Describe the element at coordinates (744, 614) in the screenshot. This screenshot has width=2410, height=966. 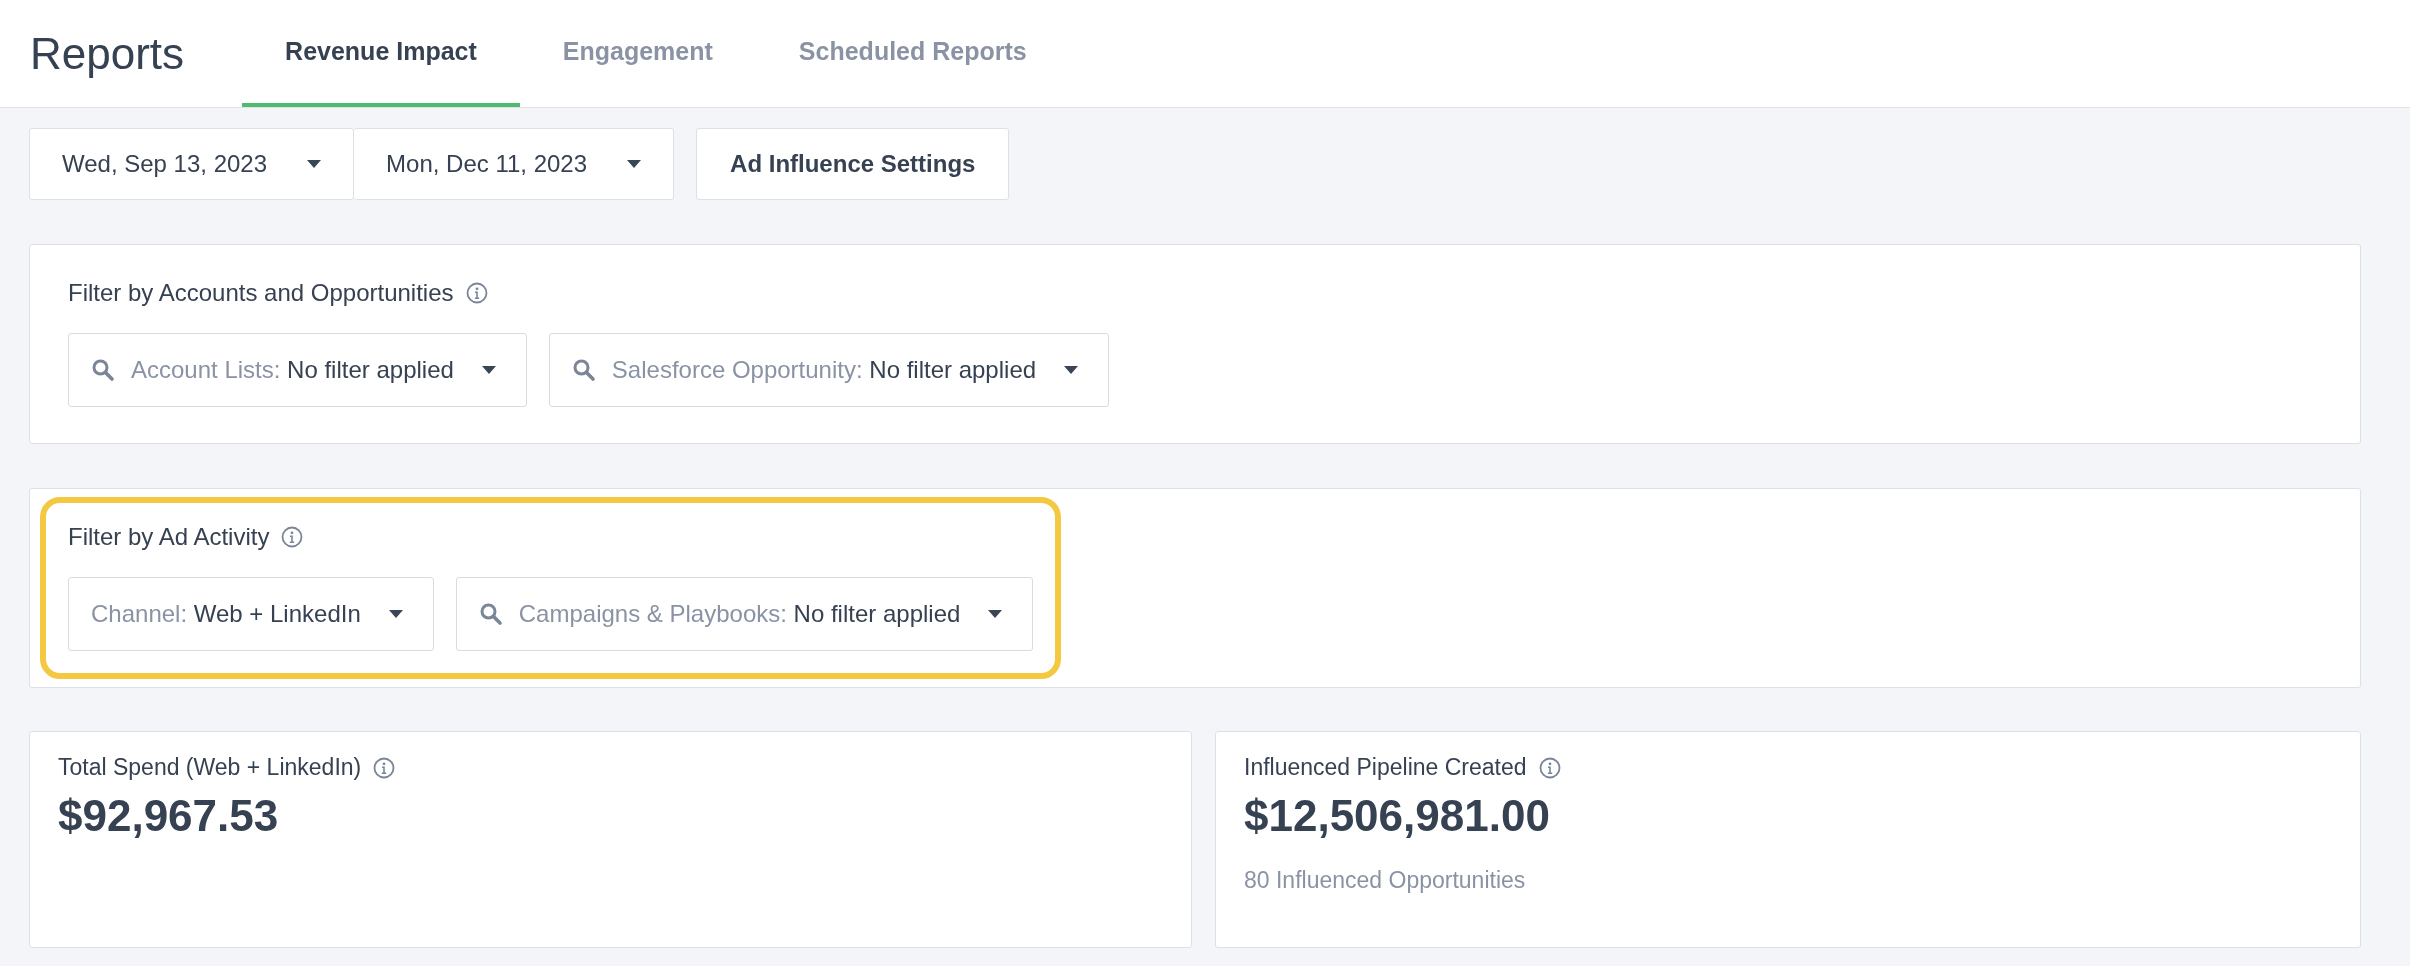
I see `filter-dropdown: Campaigns & Playbooks: No filter applied` at that location.